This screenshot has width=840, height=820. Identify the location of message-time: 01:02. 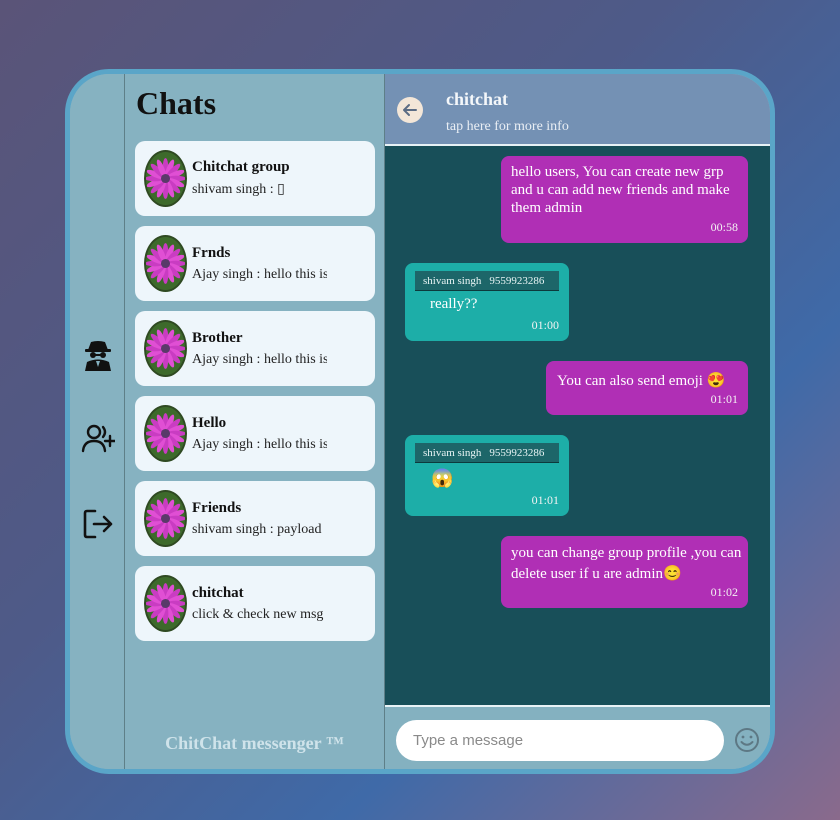
(724, 592).